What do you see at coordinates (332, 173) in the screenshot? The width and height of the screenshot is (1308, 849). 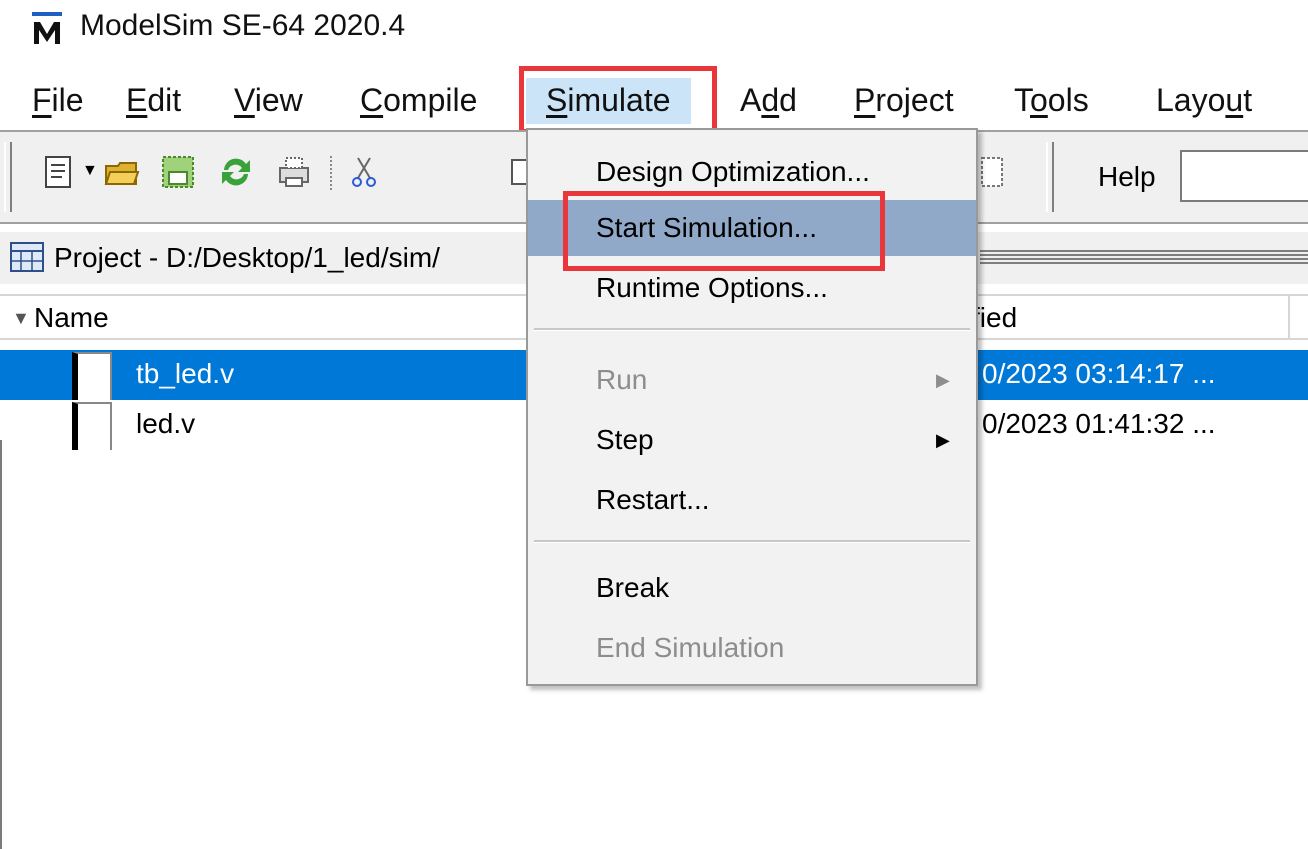 I see `toolbar-separator` at bounding box center [332, 173].